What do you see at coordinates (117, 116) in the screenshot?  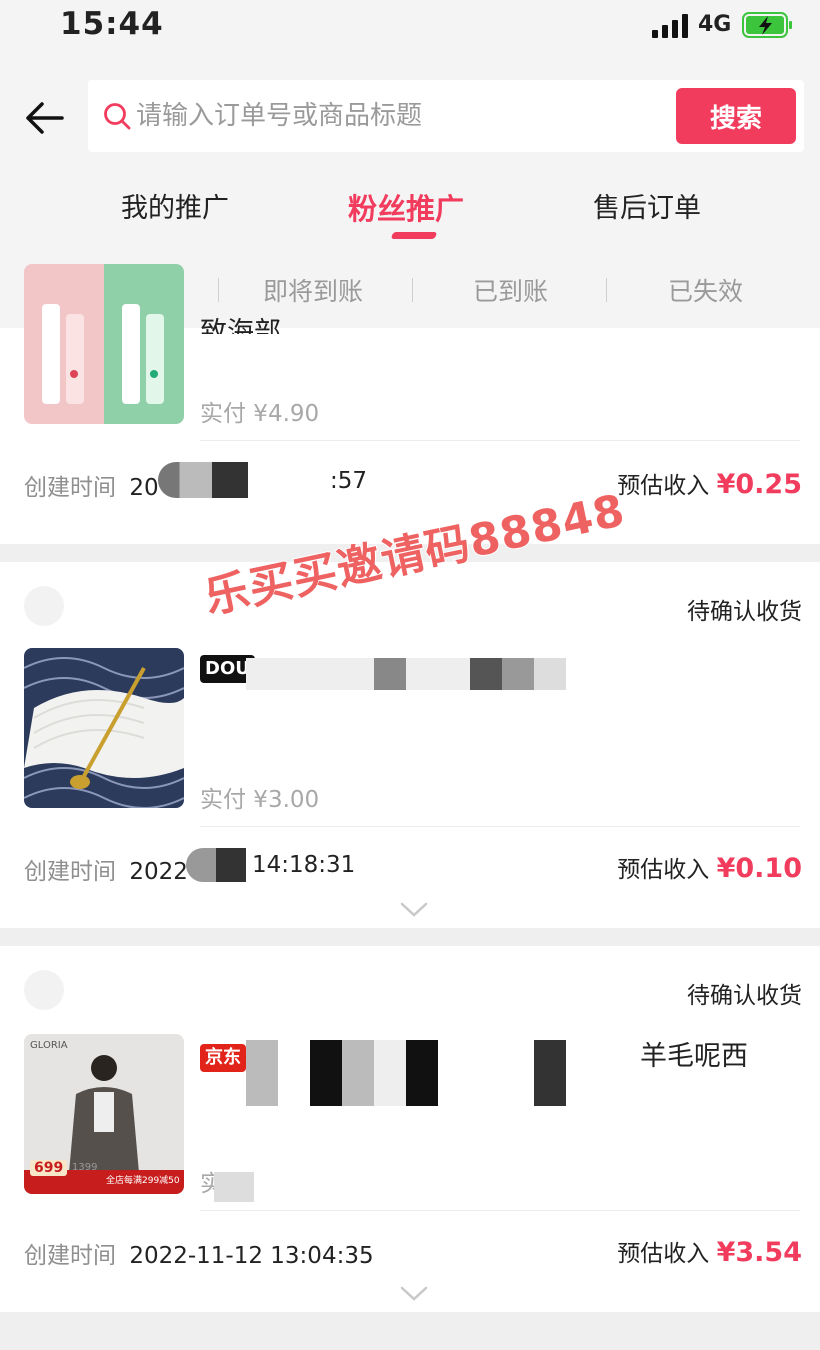 I see `search-icon` at bounding box center [117, 116].